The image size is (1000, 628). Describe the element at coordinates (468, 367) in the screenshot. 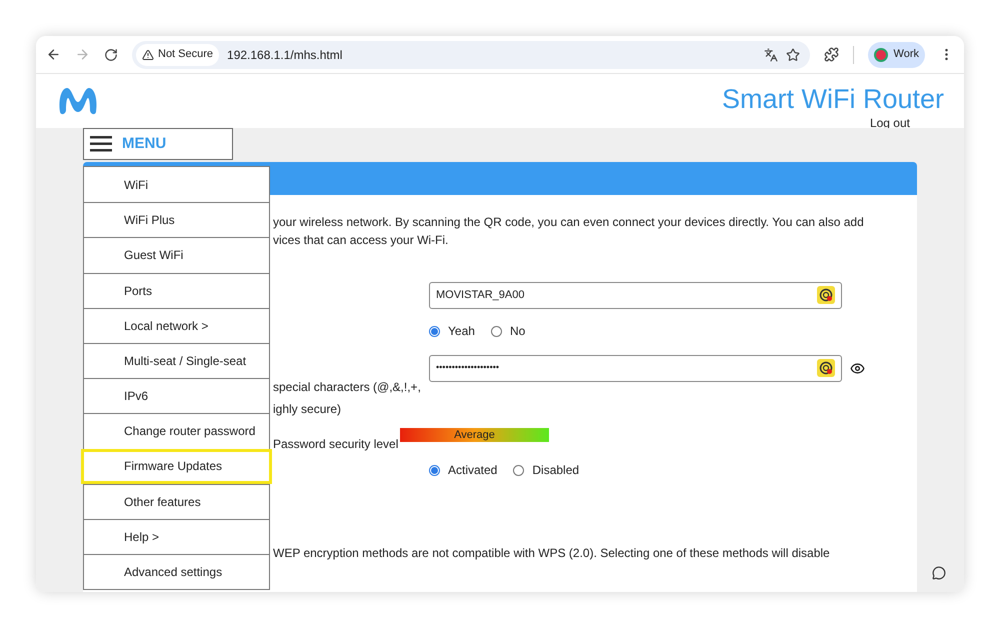

I see `password-value: ••••••••••••••••••••` at that location.